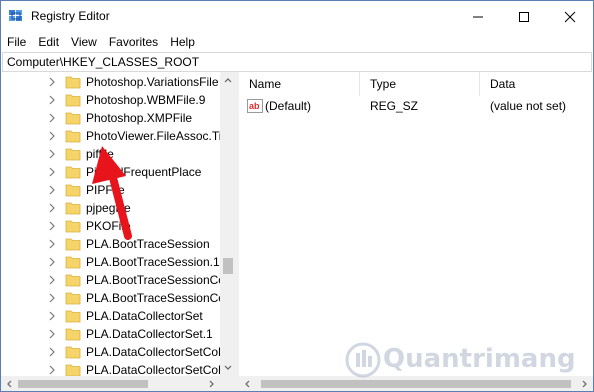 The height and width of the screenshot is (392, 594). What do you see at coordinates (570, 16) in the screenshot?
I see `close-button` at bounding box center [570, 16].